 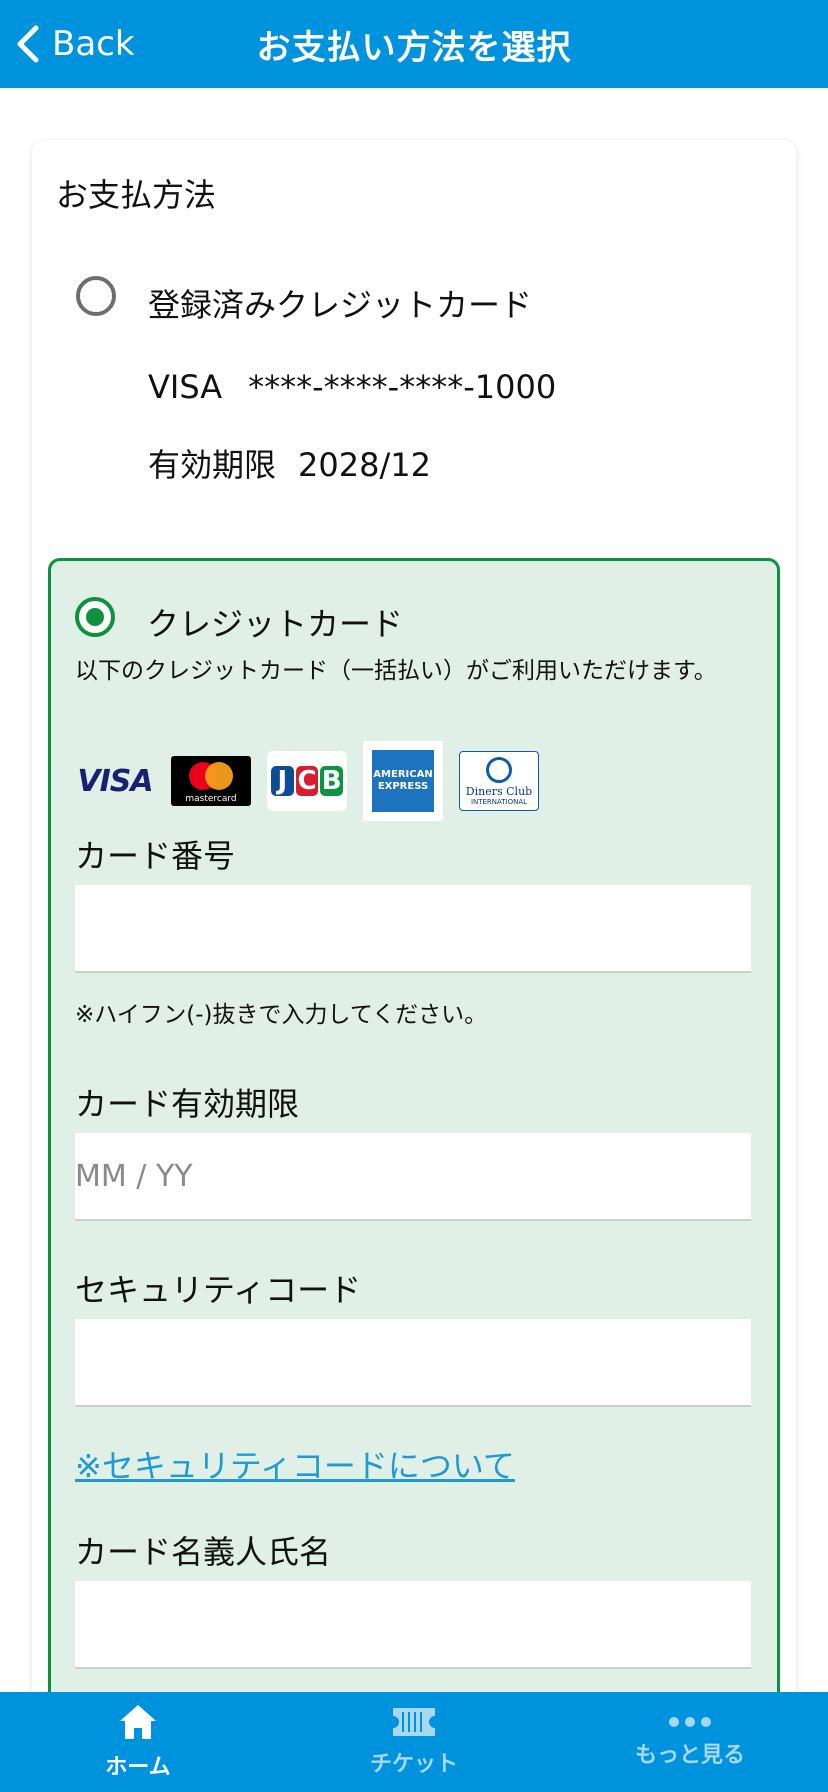 What do you see at coordinates (414, 47) in the screenshot?
I see `page-title: お支払い方法を選択` at bounding box center [414, 47].